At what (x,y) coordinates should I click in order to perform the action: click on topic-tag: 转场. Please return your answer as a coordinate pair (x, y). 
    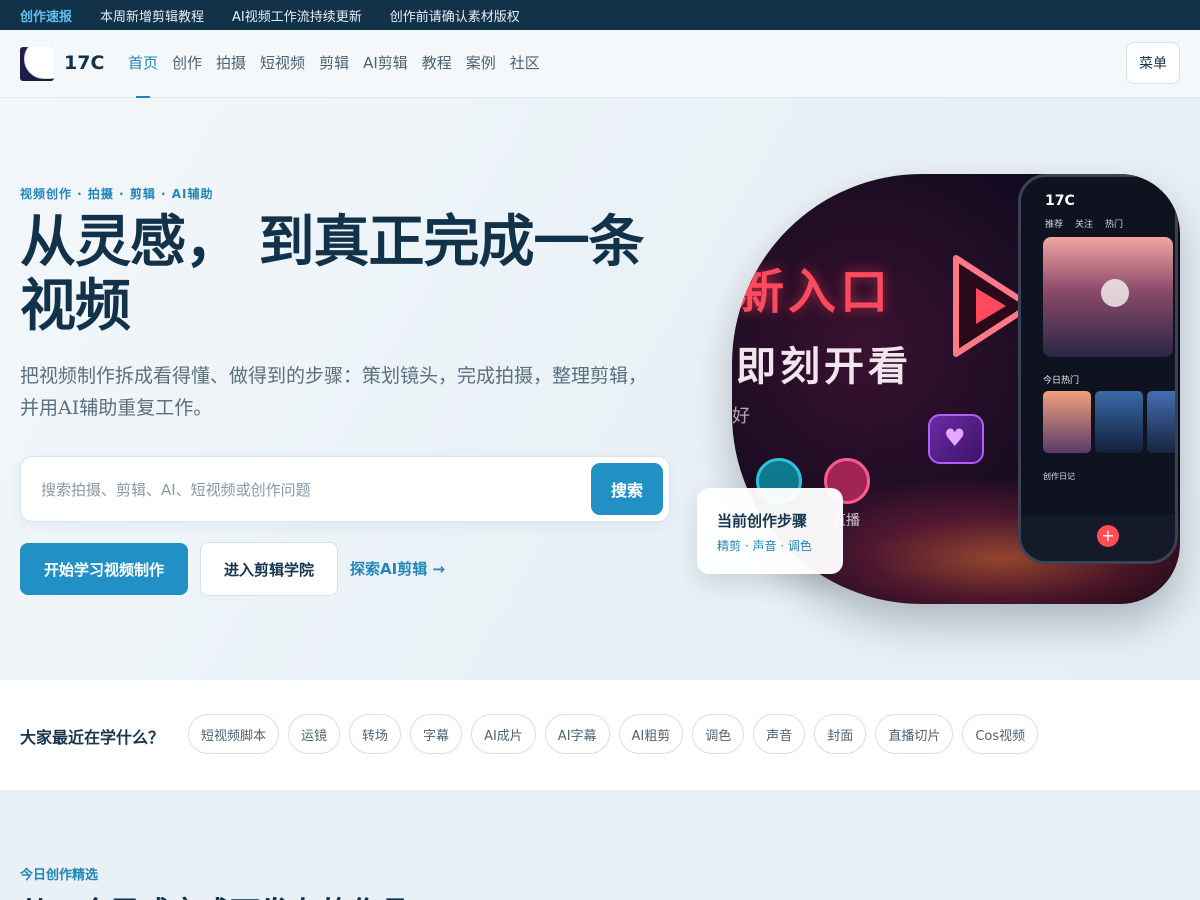
    Looking at the image, I should click on (375, 734).